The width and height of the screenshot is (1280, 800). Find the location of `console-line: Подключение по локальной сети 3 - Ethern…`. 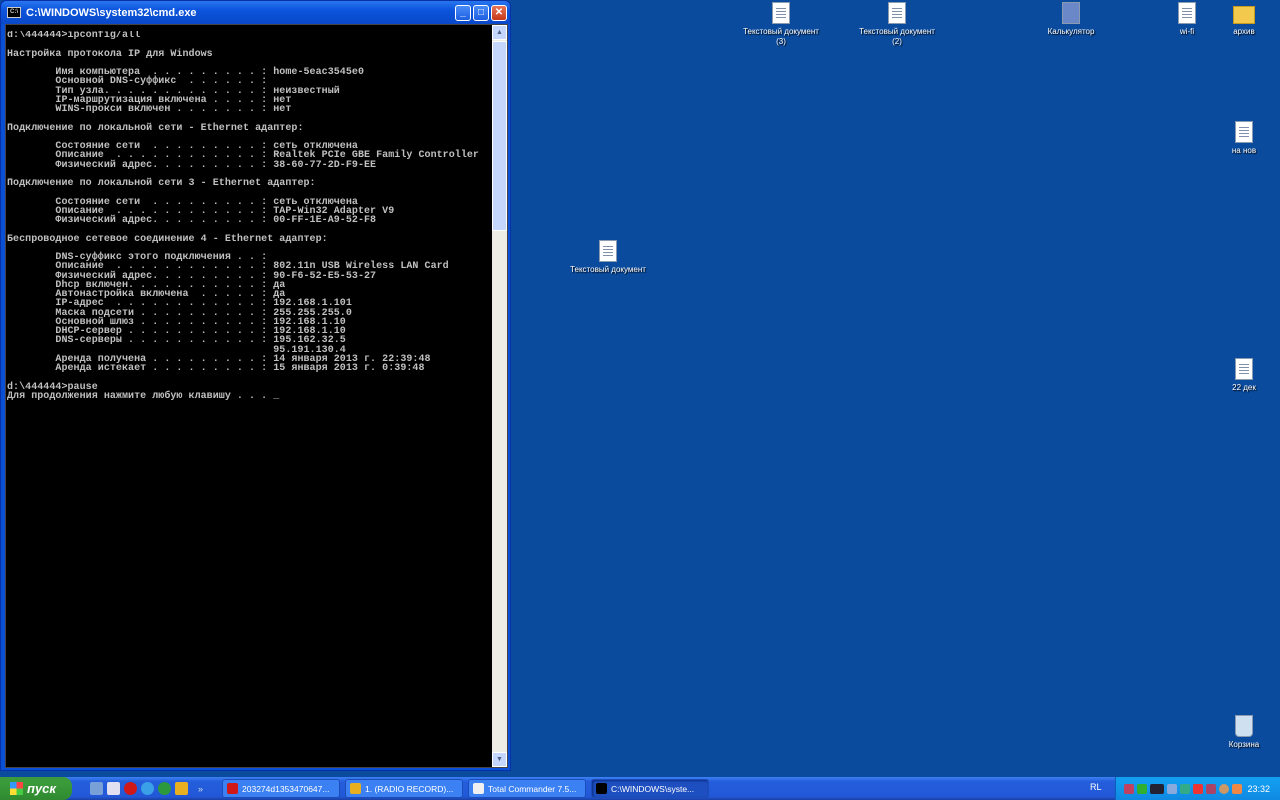

console-line: Подключение по локальной сети 3 - Ethern… is located at coordinates (161, 183).